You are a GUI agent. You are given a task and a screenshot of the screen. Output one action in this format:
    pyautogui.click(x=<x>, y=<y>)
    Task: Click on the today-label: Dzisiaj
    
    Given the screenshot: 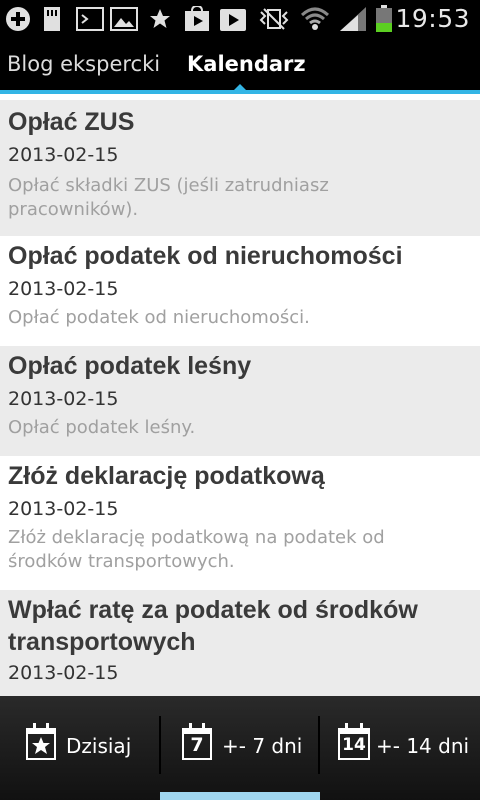 What is the action you would take?
    pyautogui.click(x=99, y=746)
    